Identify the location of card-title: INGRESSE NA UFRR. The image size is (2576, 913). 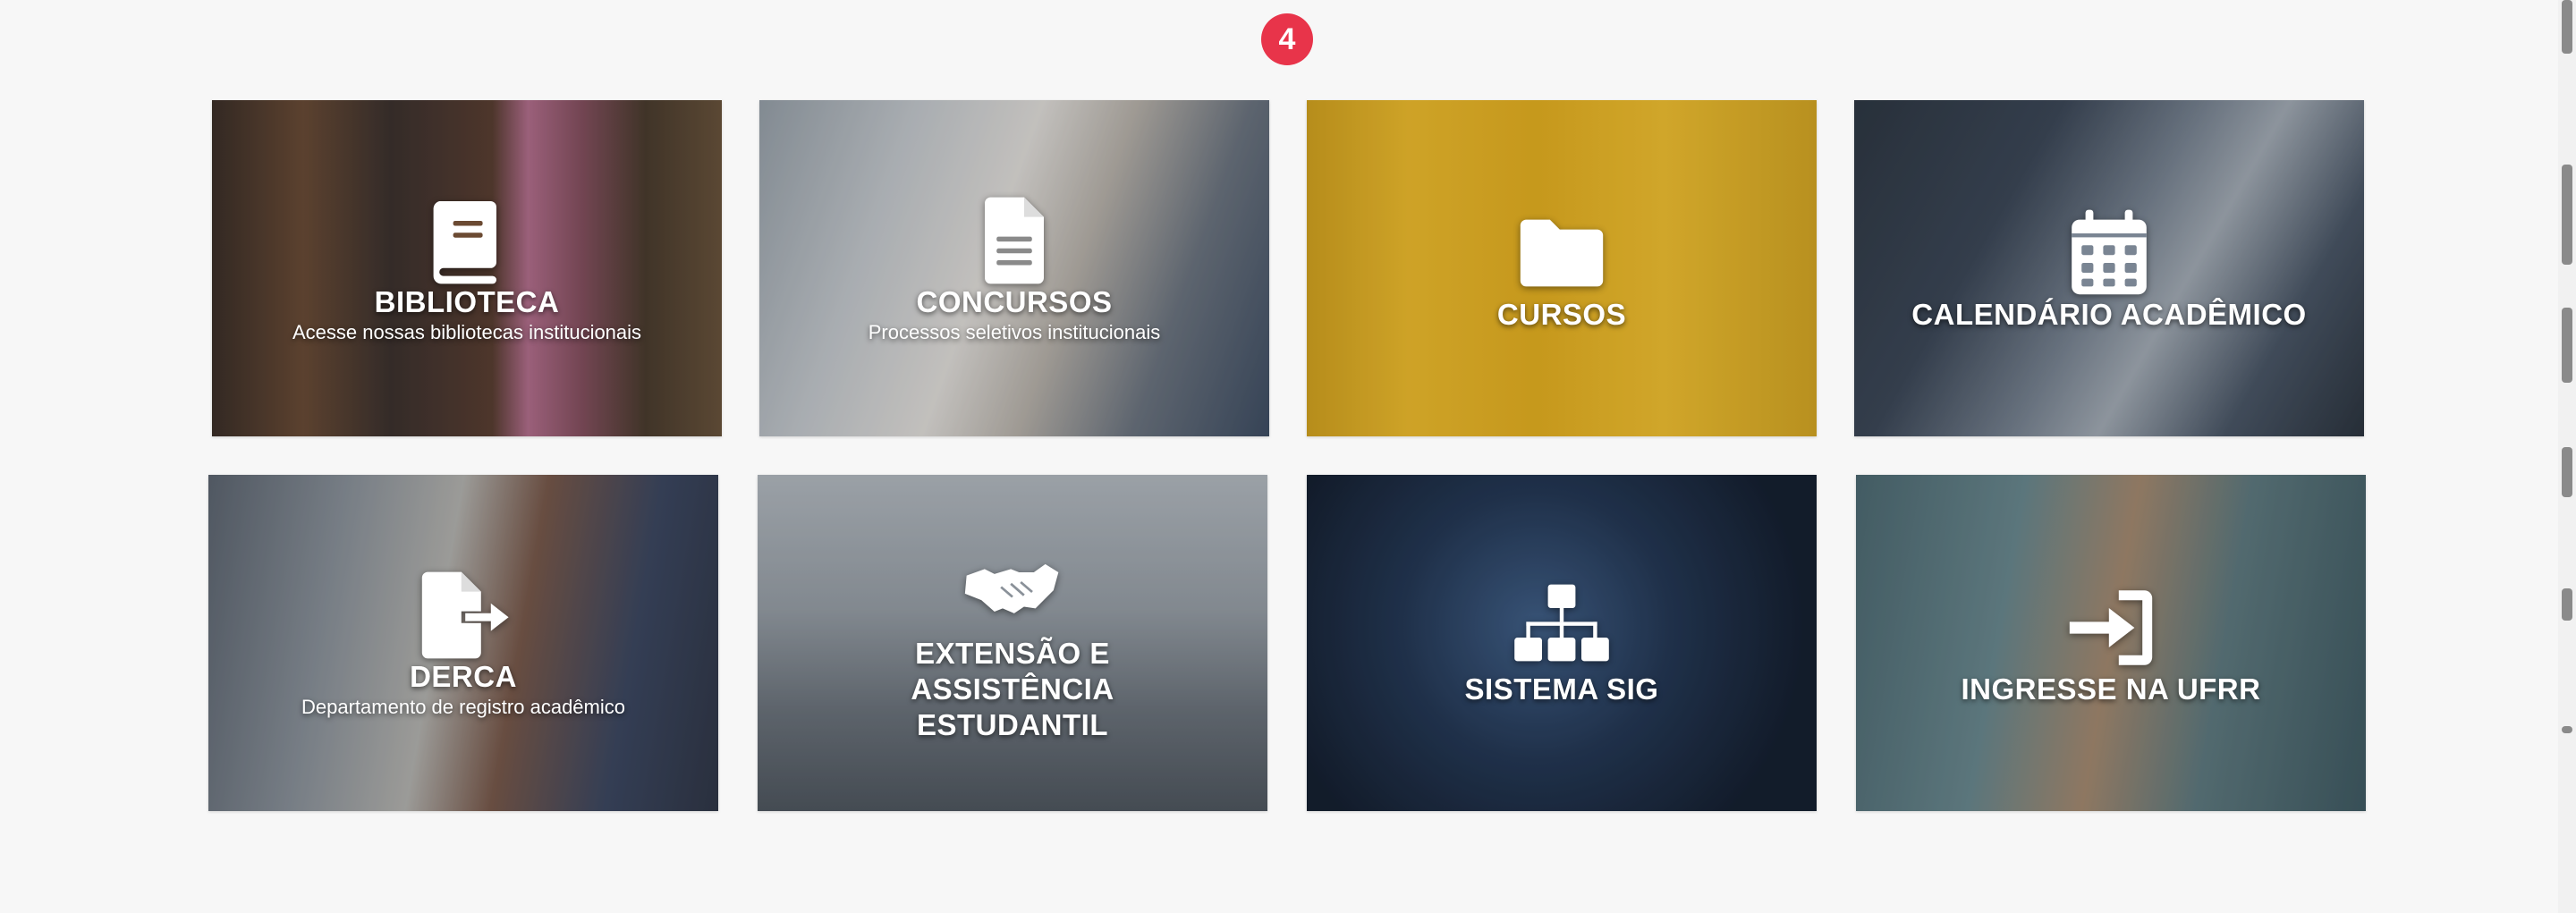
(2111, 689).